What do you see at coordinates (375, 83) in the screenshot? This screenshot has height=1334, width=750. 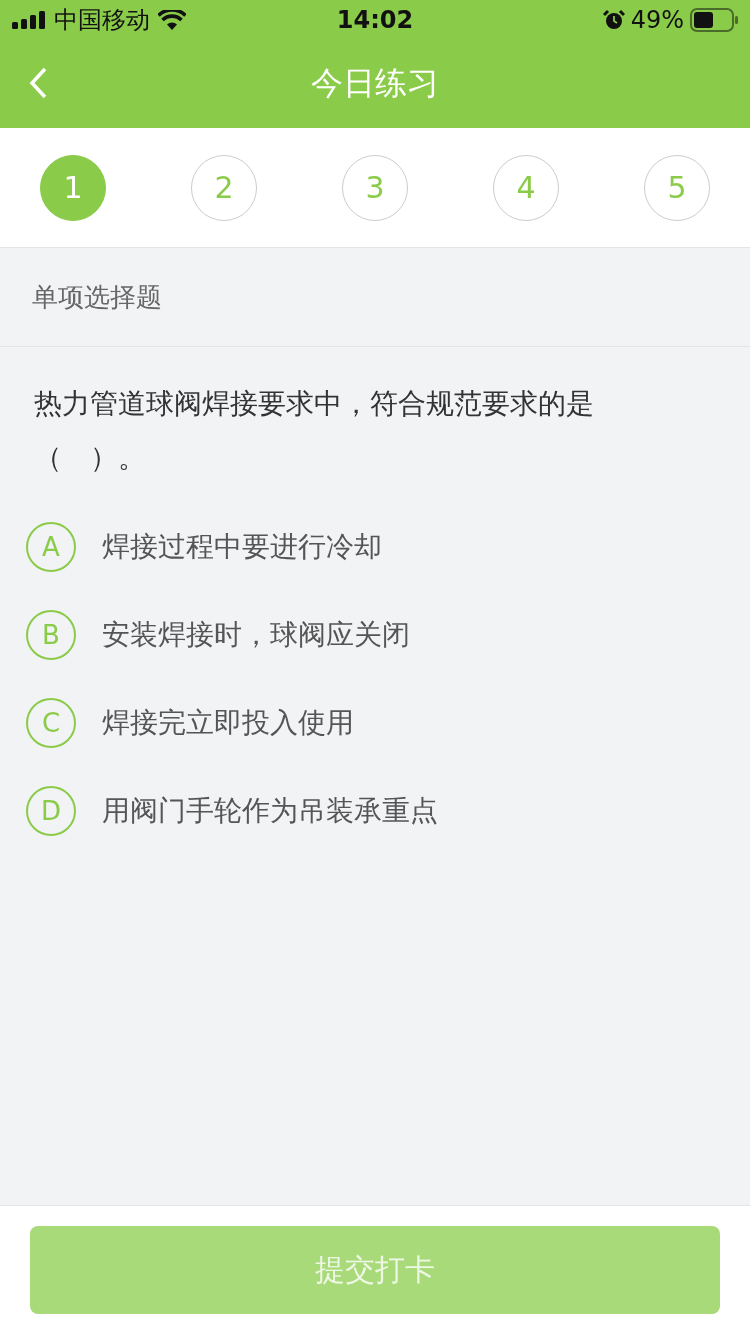 I see `page-title: 今日练习` at bounding box center [375, 83].